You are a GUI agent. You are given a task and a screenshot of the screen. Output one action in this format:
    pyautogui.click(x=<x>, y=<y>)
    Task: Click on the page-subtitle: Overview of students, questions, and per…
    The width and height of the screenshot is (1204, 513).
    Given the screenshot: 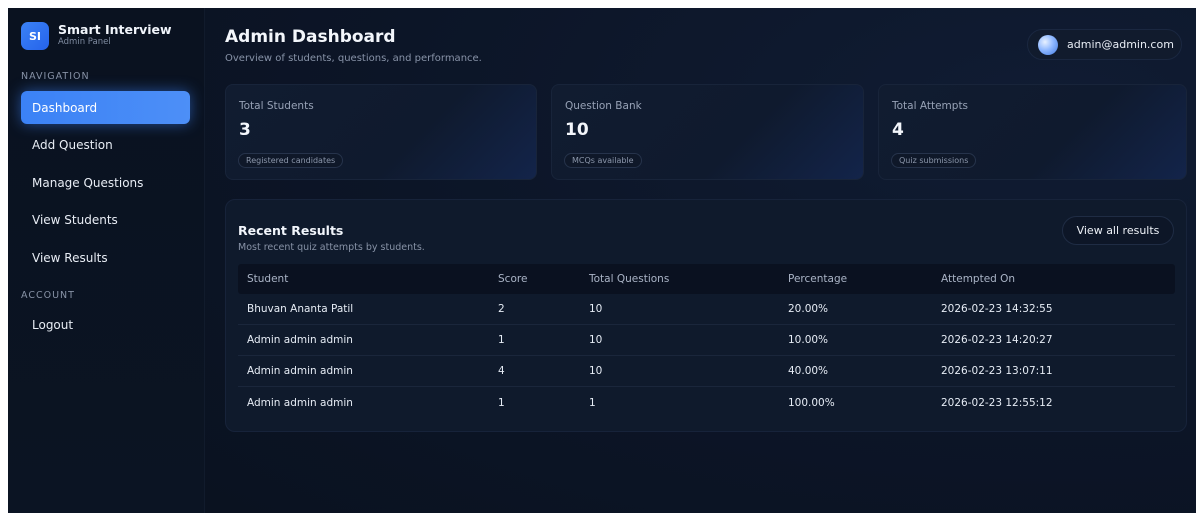 What is the action you would take?
    pyautogui.click(x=353, y=58)
    